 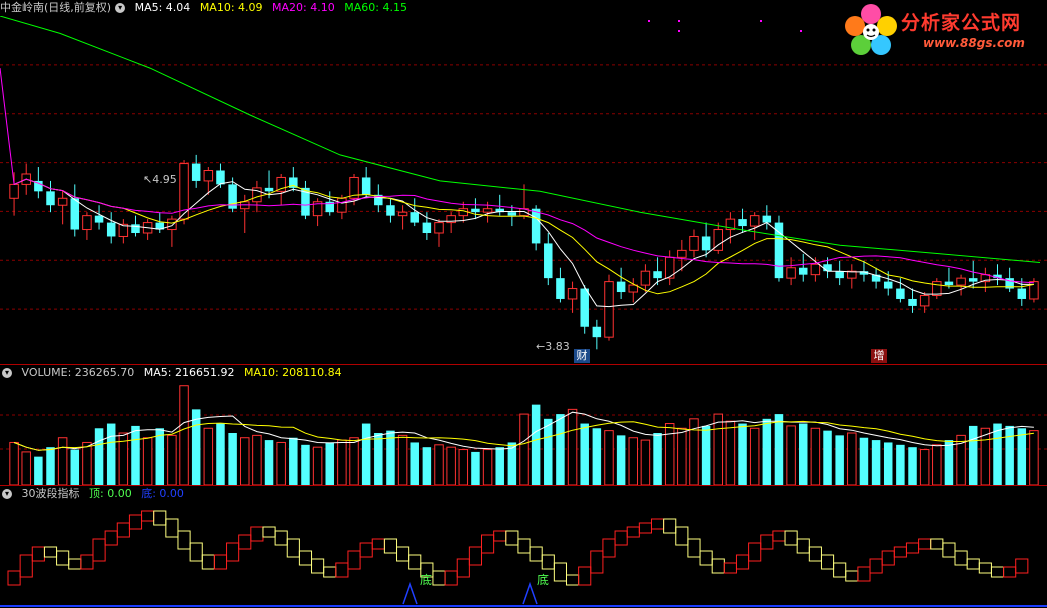 What do you see at coordinates (7, 373) in the screenshot?
I see `volume-collapse-icon: ▾` at bounding box center [7, 373].